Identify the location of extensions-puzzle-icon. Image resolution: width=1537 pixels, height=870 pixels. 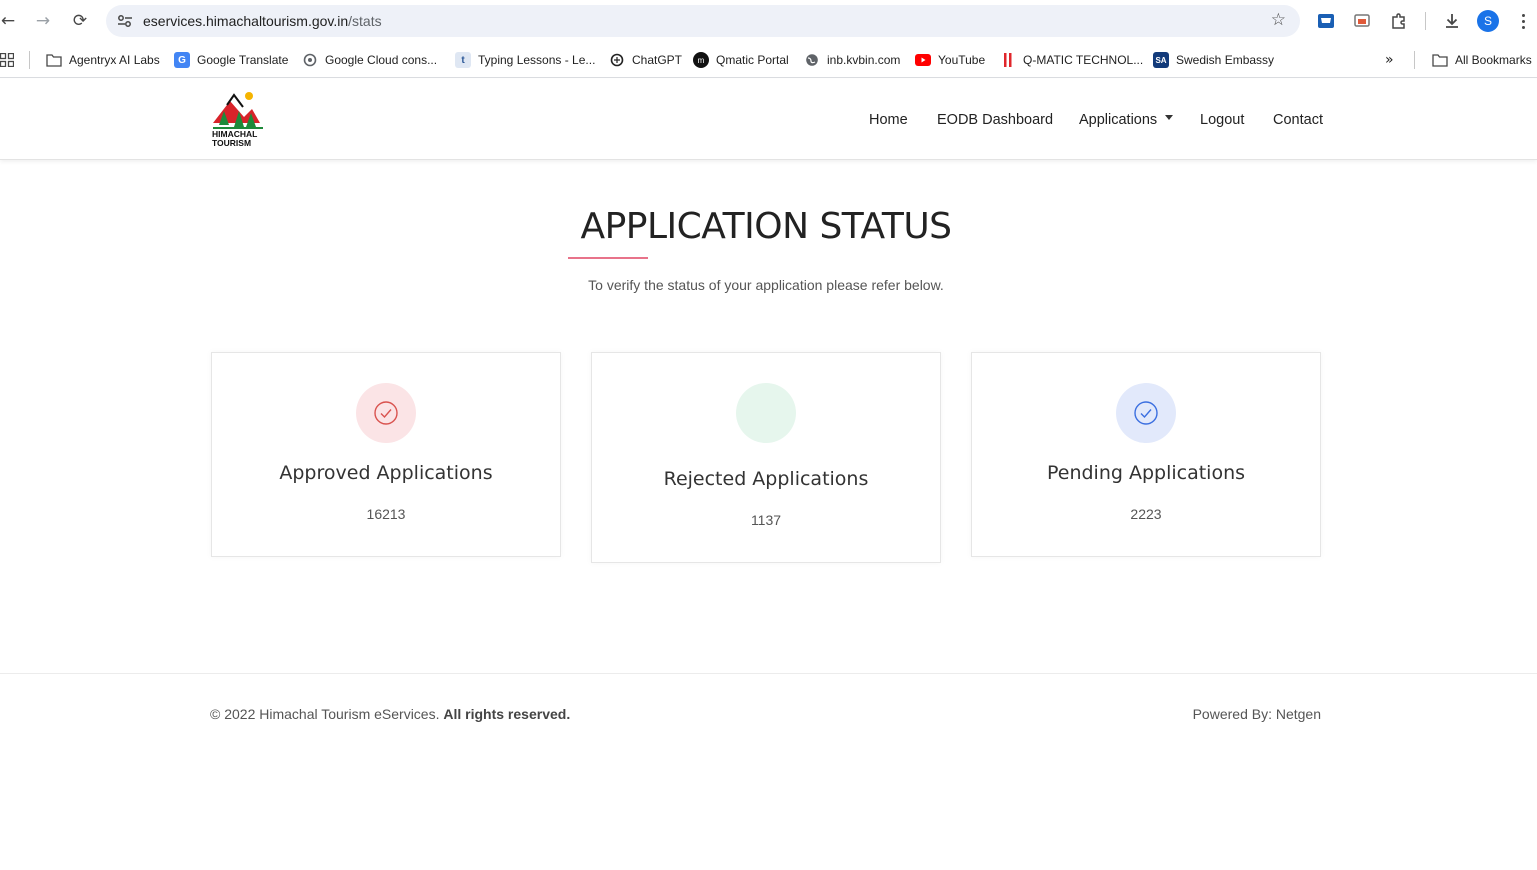
(1399, 21).